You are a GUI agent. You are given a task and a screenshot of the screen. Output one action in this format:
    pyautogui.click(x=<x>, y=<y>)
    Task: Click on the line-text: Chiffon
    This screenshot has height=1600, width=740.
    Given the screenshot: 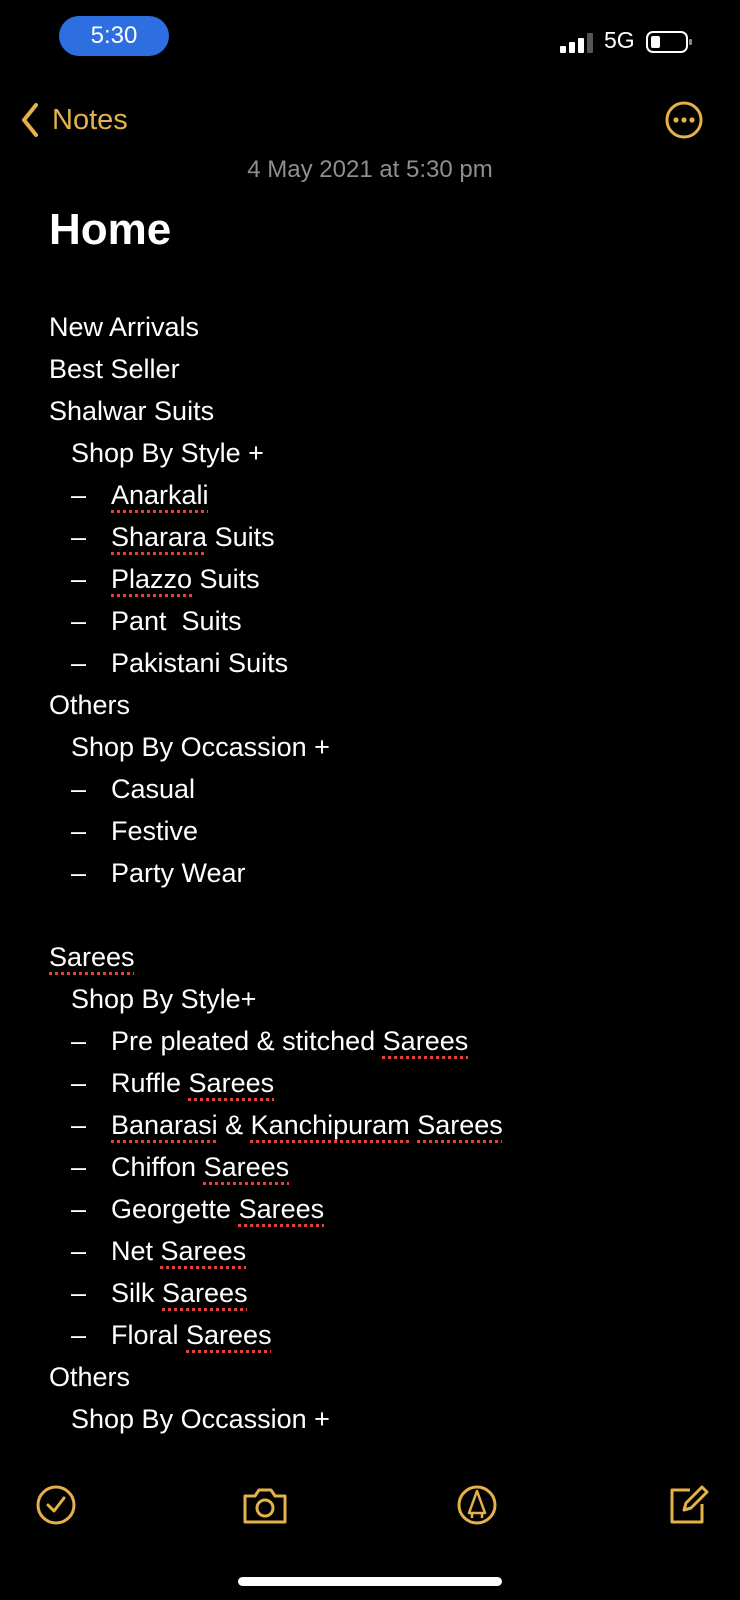 What is the action you would take?
    pyautogui.click(x=157, y=1167)
    